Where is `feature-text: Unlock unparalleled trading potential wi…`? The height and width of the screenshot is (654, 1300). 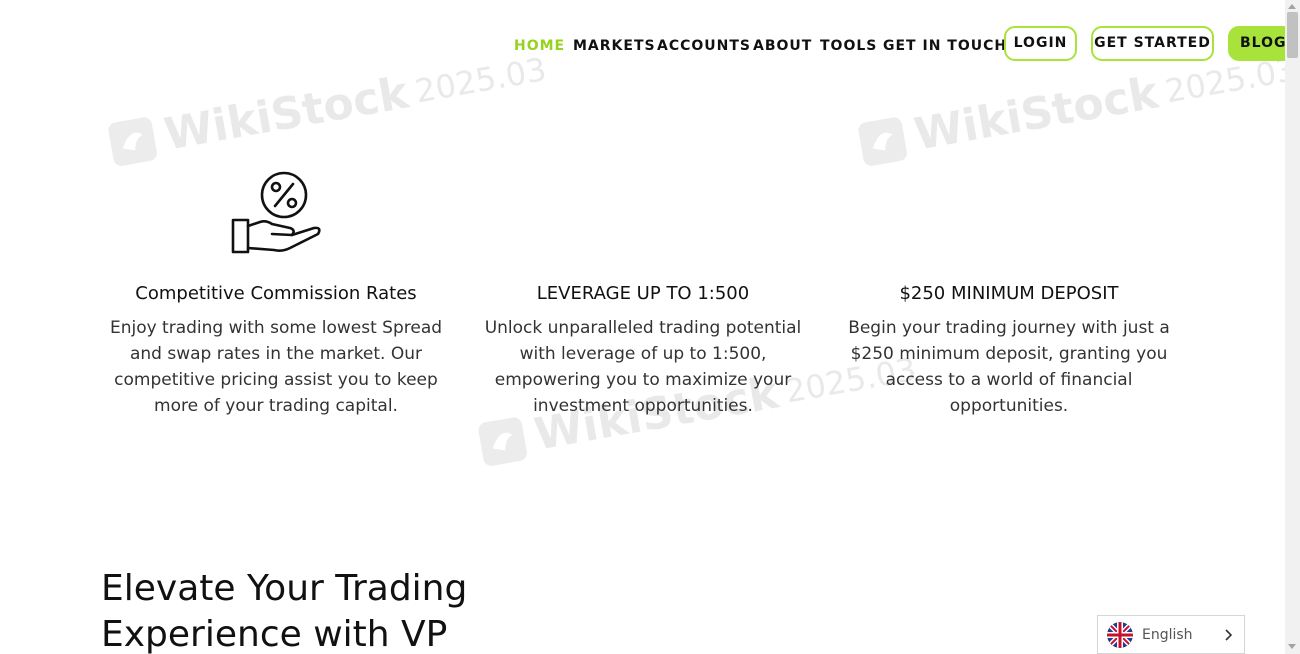
feature-text: Unlock unparalleled trading potential wi… is located at coordinates (643, 367).